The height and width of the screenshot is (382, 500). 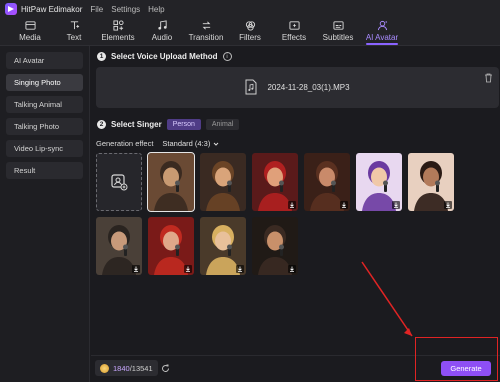 I want to click on delete-icon, so click(x=488, y=78).